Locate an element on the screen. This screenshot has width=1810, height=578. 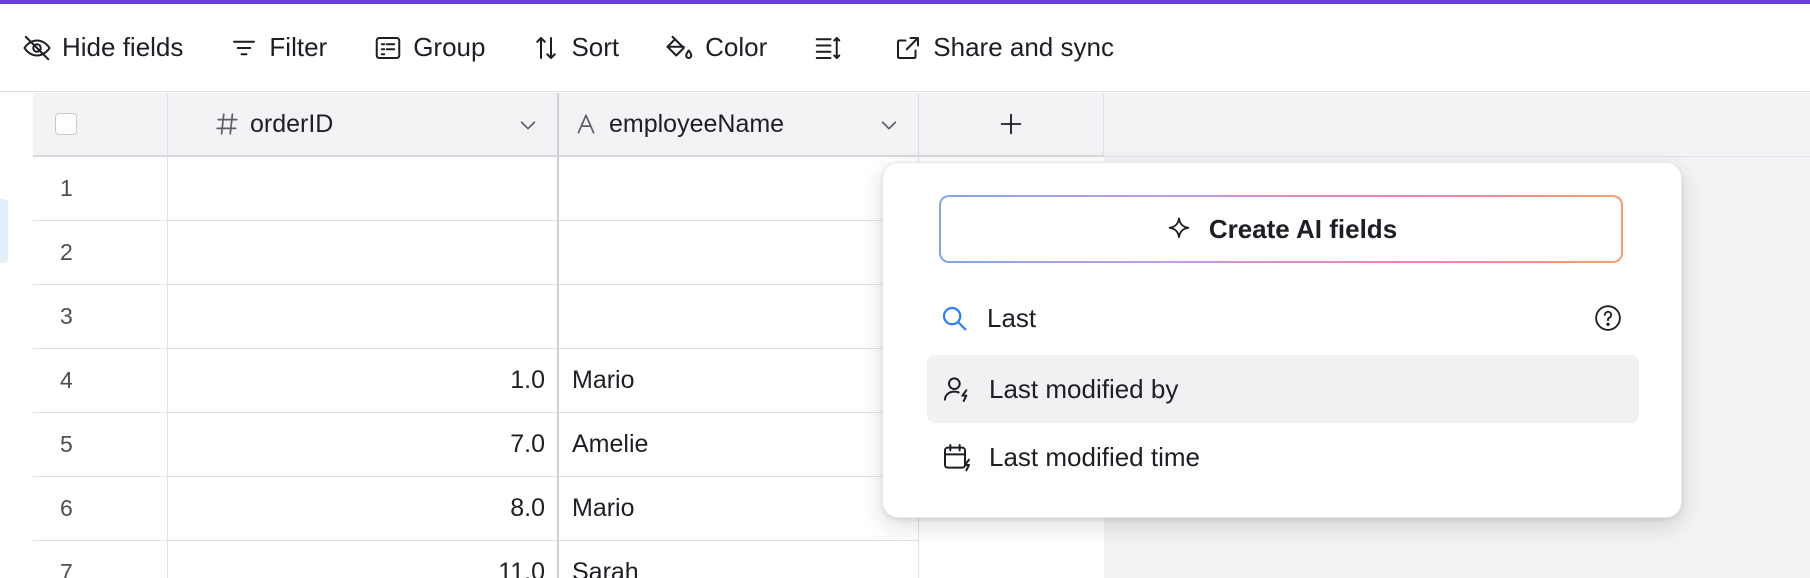
filter-icon is located at coordinates (244, 47).